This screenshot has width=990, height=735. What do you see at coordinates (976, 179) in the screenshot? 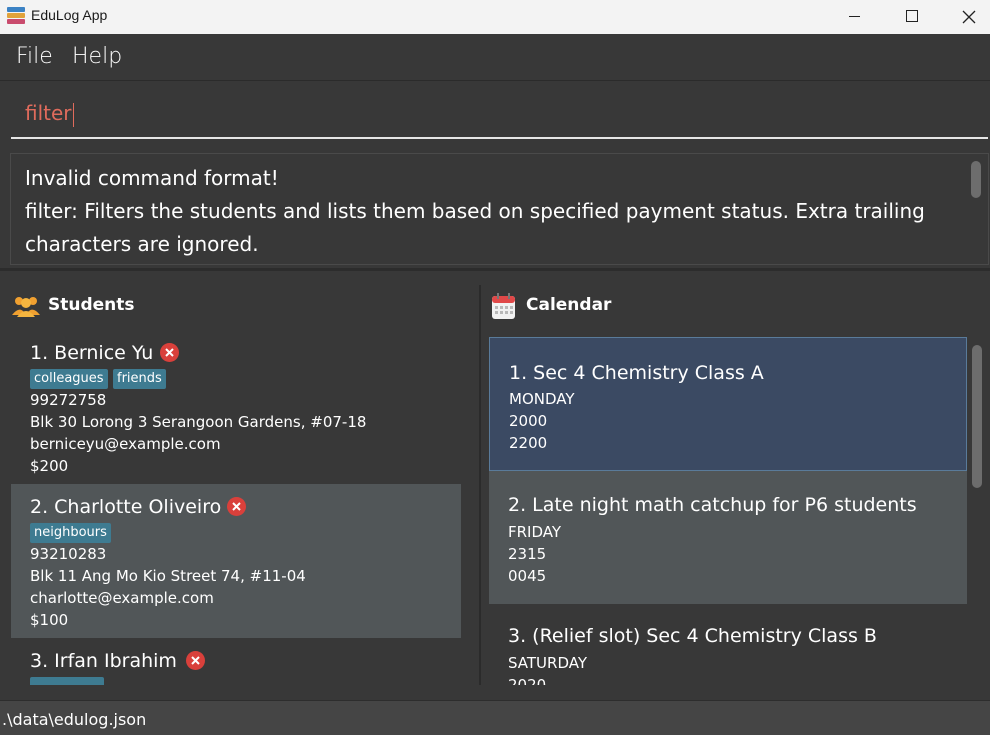
I see `result-scrollbar` at bounding box center [976, 179].